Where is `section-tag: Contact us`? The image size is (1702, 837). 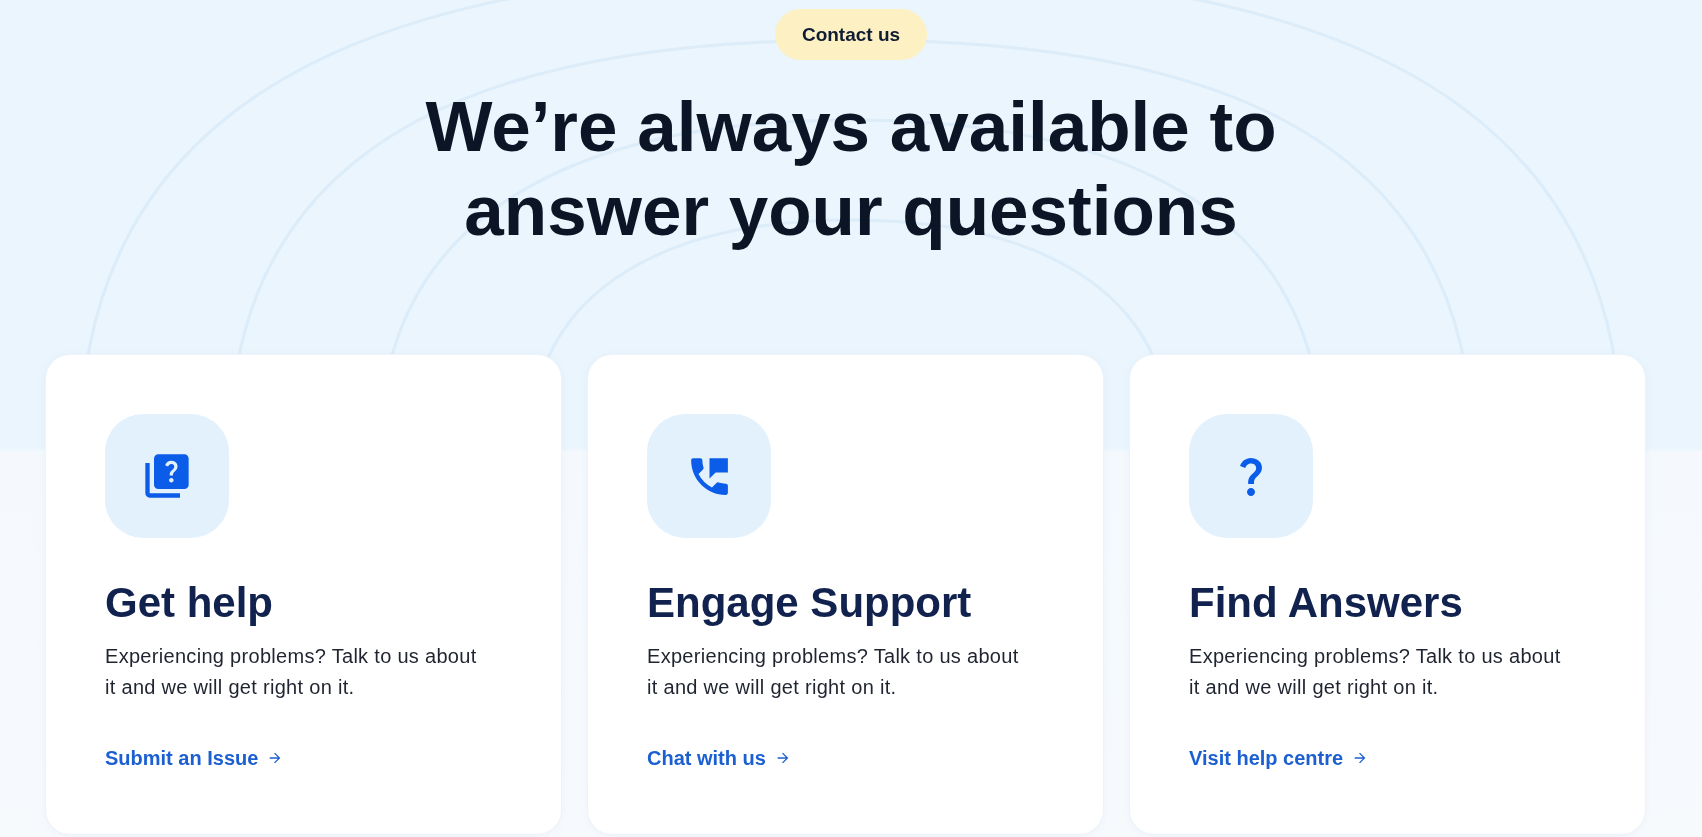 section-tag: Contact us is located at coordinates (851, 34).